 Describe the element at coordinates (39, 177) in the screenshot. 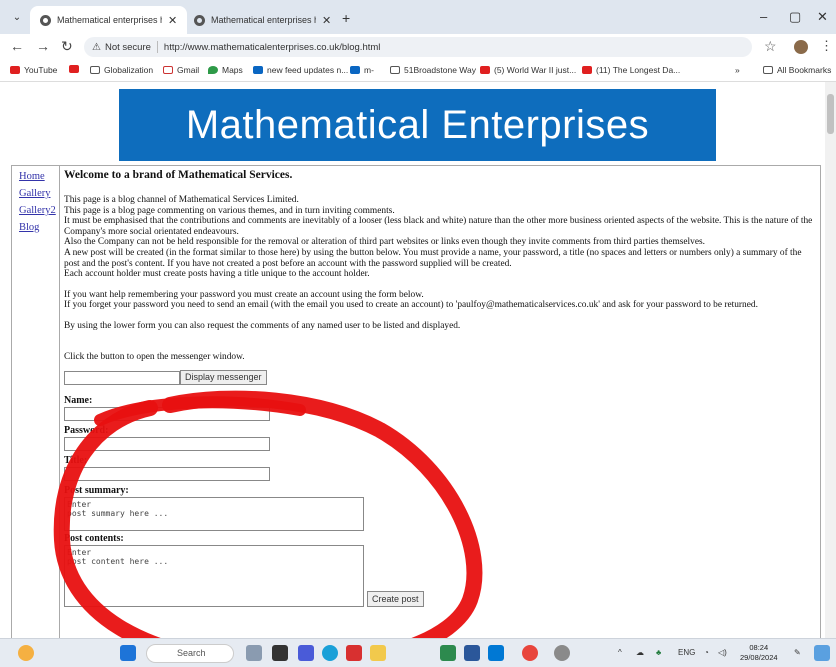

I see `nav-home: Home` at that location.